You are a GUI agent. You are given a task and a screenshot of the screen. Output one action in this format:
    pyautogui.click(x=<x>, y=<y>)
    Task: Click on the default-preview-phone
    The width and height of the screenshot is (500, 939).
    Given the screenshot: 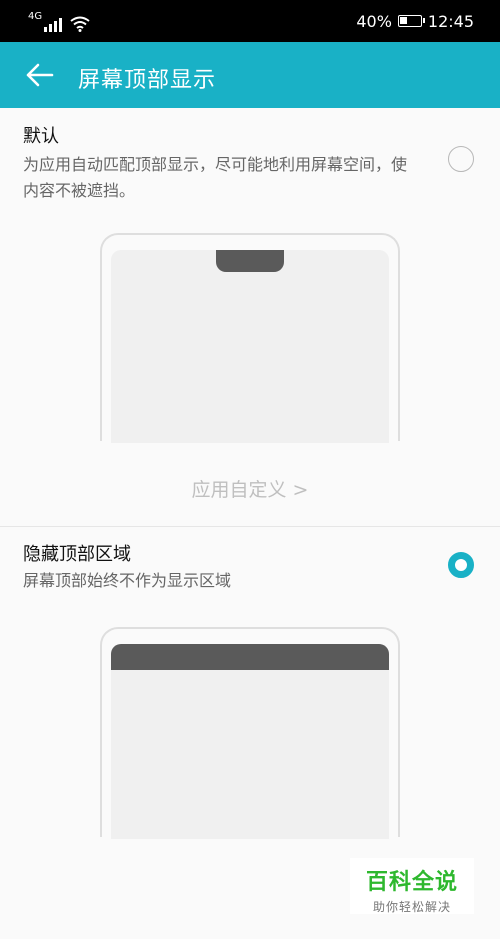 What is the action you would take?
    pyautogui.click(x=250, y=338)
    